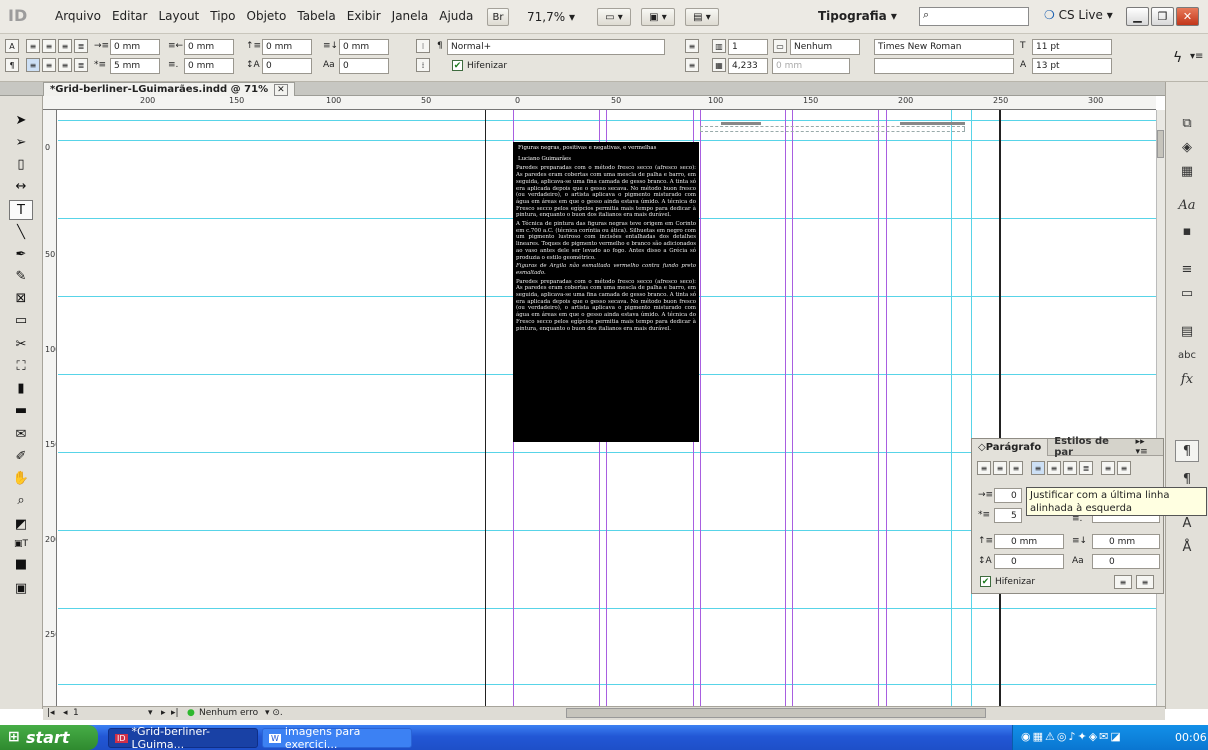  Describe the element at coordinates (1187, 293) in the screenshot. I see `gradient-panel-icon: ▭` at that location.